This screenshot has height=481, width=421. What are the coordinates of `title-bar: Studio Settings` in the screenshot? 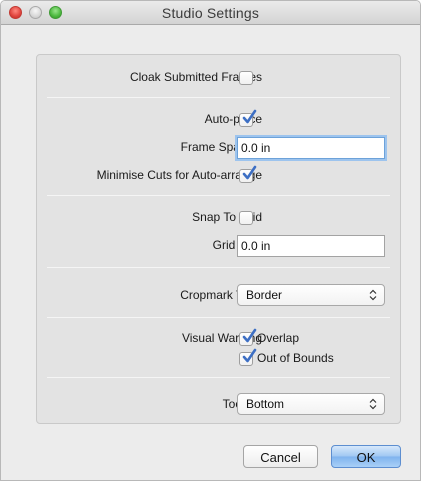 It's located at (210, 13).